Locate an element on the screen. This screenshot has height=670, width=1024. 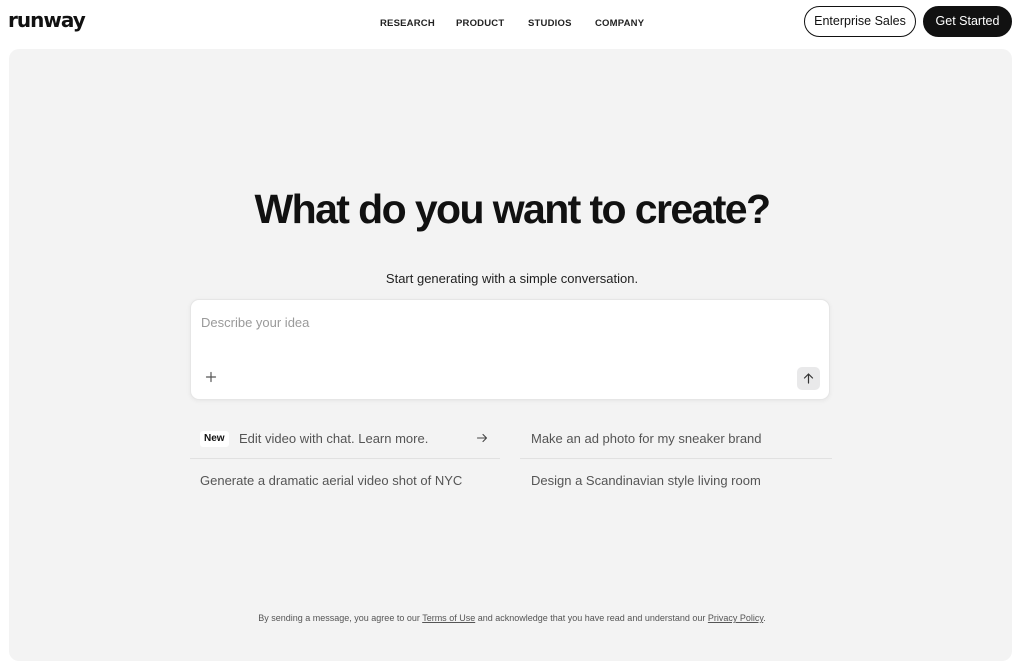
prompt-input is located at coordinates (501, 322).